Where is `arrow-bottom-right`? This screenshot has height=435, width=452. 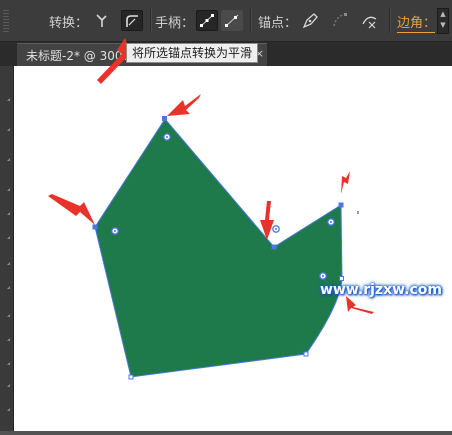
arrow-bottom-right is located at coordinates (360, 305).